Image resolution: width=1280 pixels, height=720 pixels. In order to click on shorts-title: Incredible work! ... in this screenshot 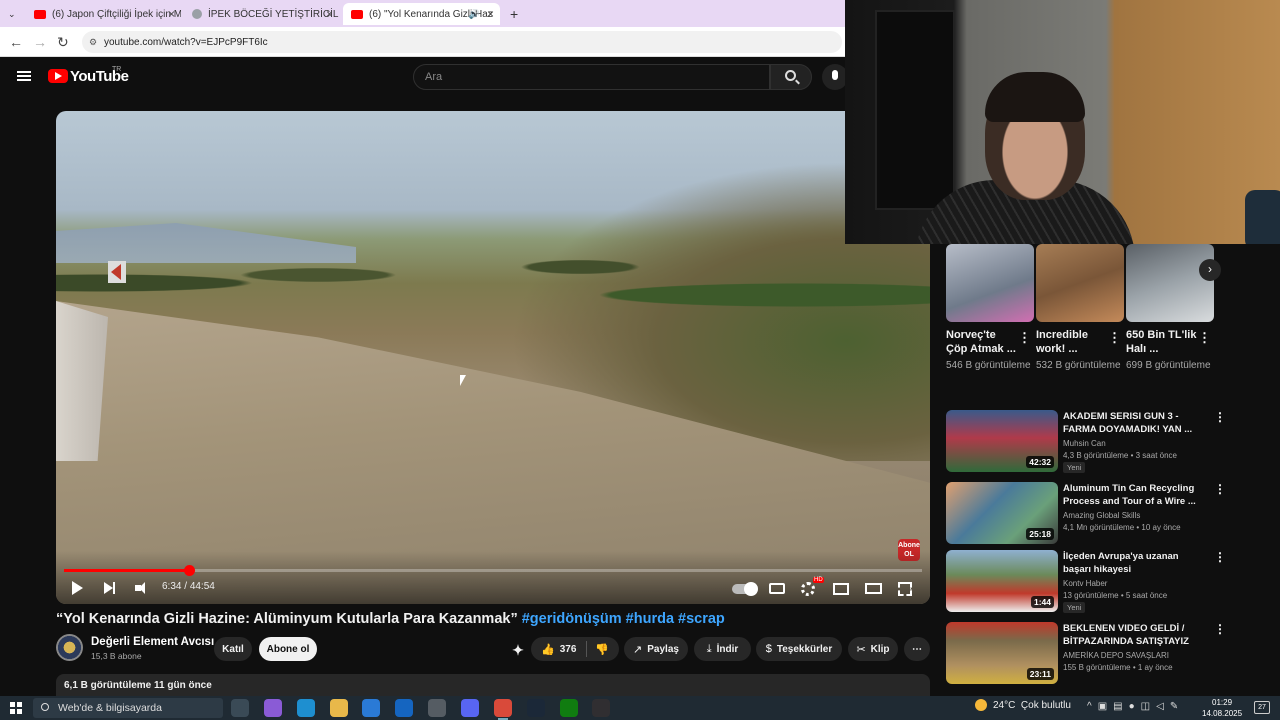, I will do `click(1072, 342)`.